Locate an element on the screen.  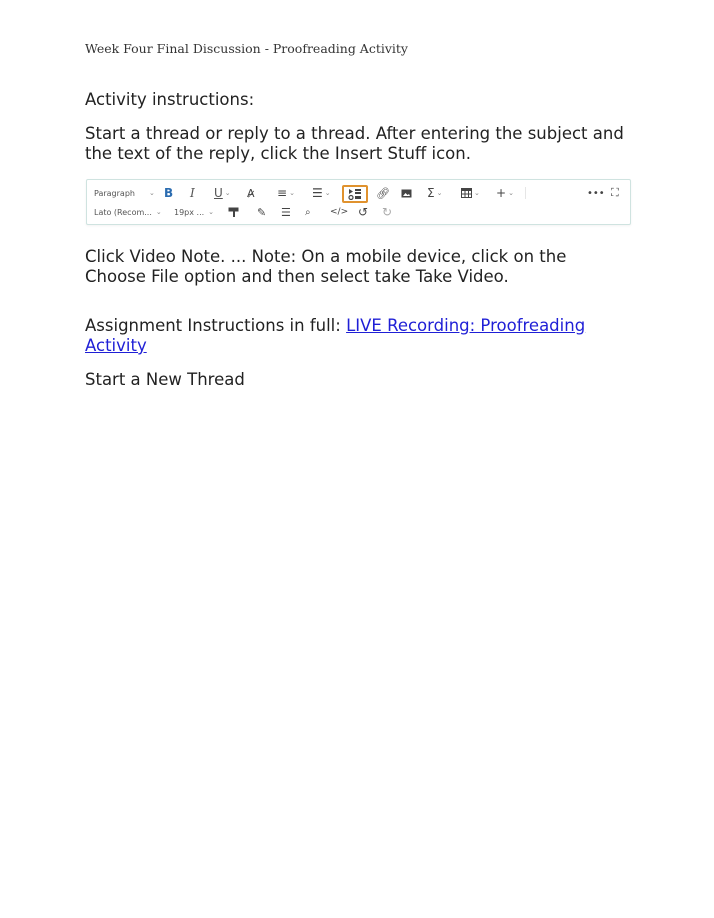
paragraph-select-label: Paragraph is located at coordinates (114, 193).